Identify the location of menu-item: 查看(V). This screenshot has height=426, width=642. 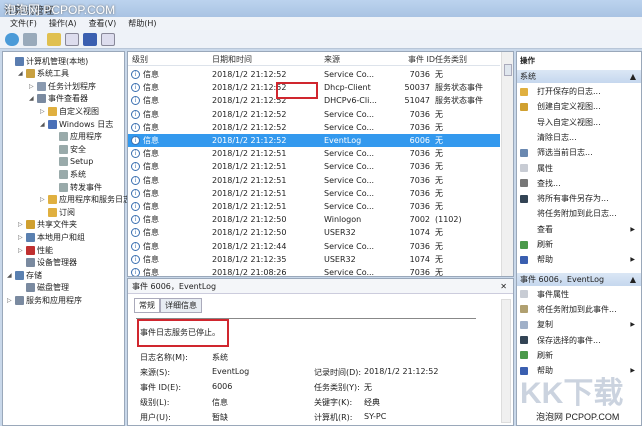
(103, 23).